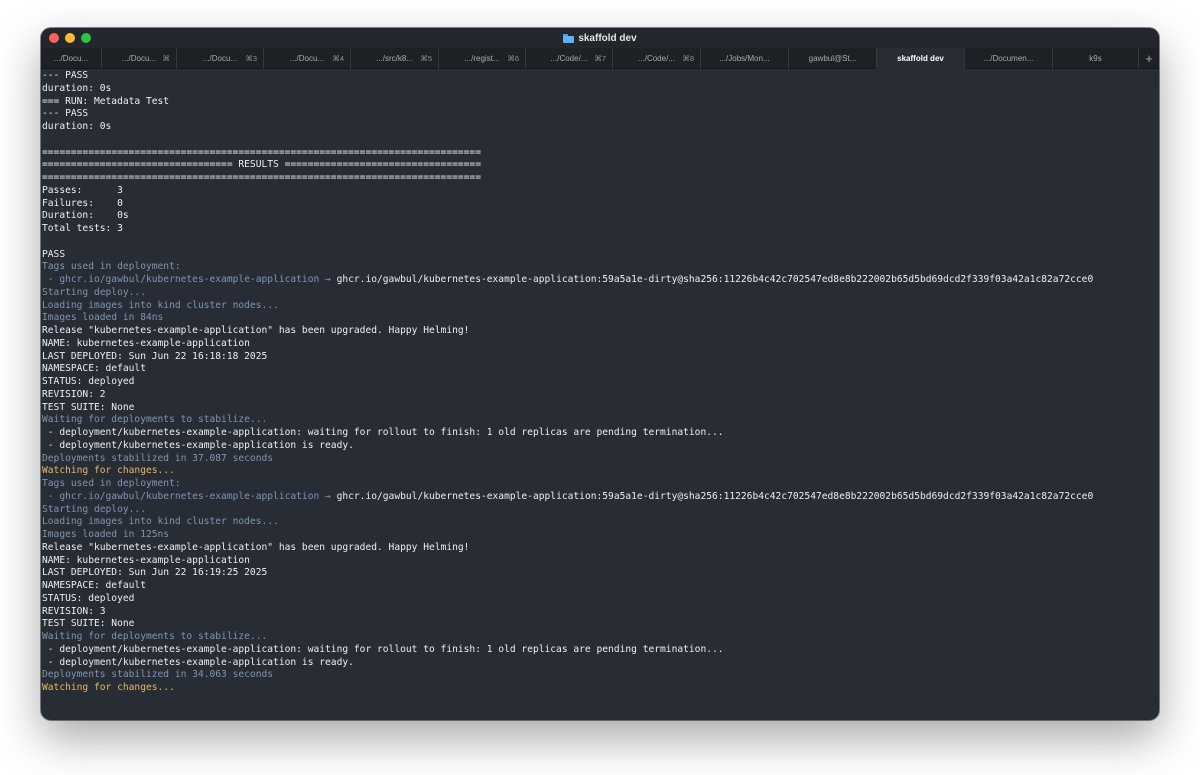 The image size is (1200, 775). What do you see at coordinates (158, 675) in the screenshot?
I see `terminal-line: Deployments stabilized in 34.063 seconds` at bounding box center [158, 675].